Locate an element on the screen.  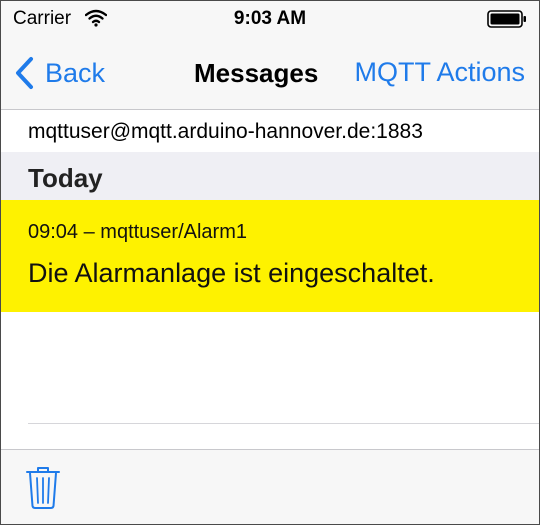
status-time: 9:03 AM is located at coordinates (270, 18).